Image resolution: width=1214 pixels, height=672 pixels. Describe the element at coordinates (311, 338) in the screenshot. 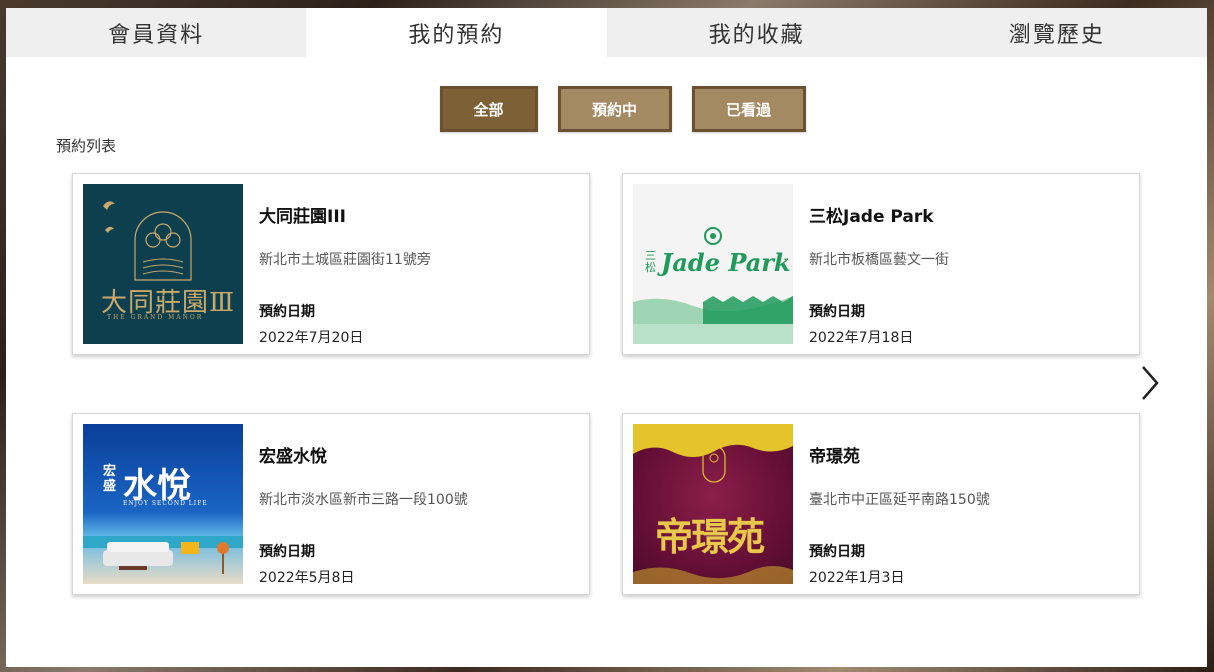

I see `reservation-date: 2022年7月20日` at that location.